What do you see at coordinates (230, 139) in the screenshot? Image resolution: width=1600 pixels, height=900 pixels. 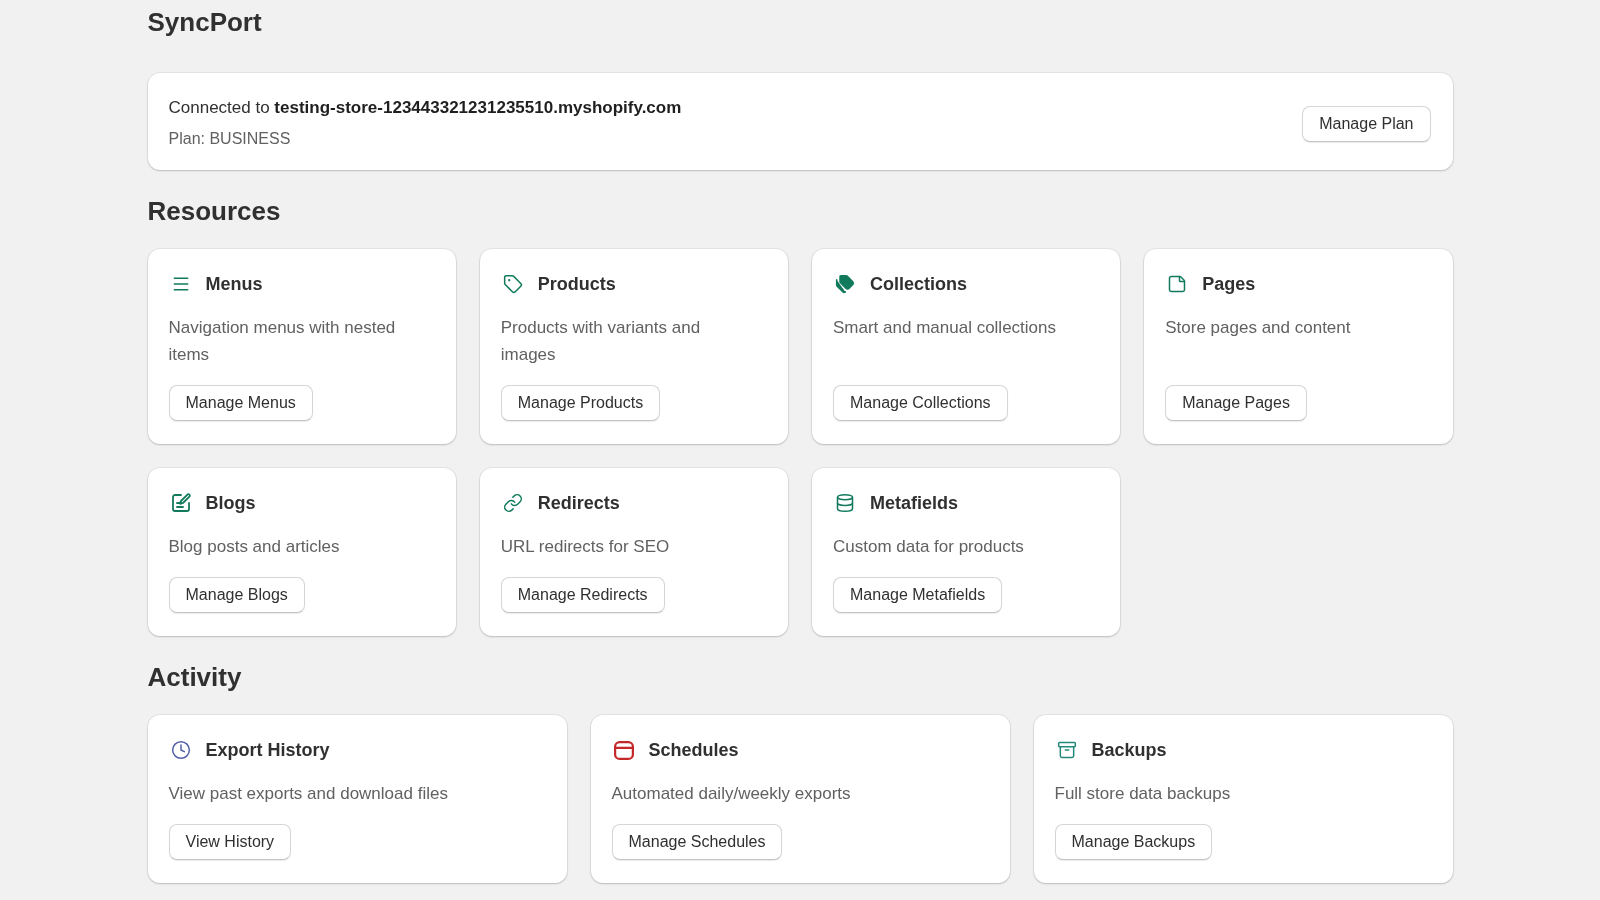 I see `plan-label: Plan: BUSINESS` at bounding box center [230, 139].